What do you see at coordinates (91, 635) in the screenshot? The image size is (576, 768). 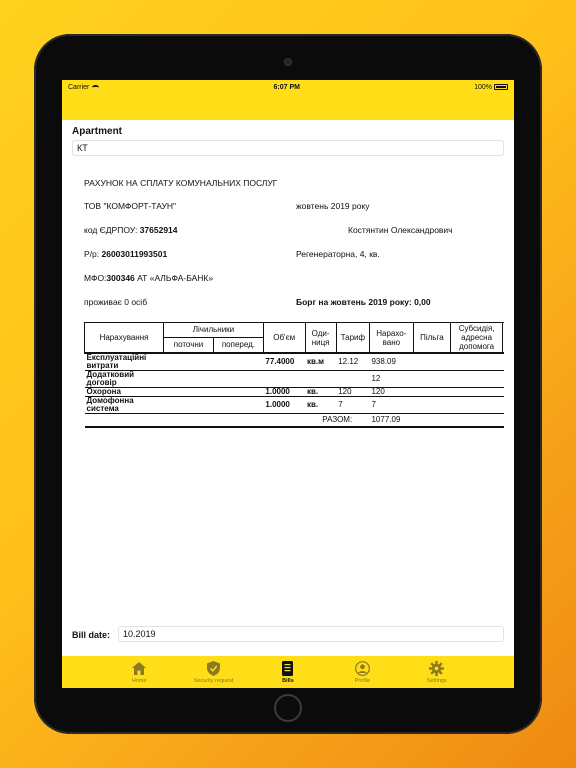 I see `bill-date-label: Bill date:` at bounding box center [91, 635].